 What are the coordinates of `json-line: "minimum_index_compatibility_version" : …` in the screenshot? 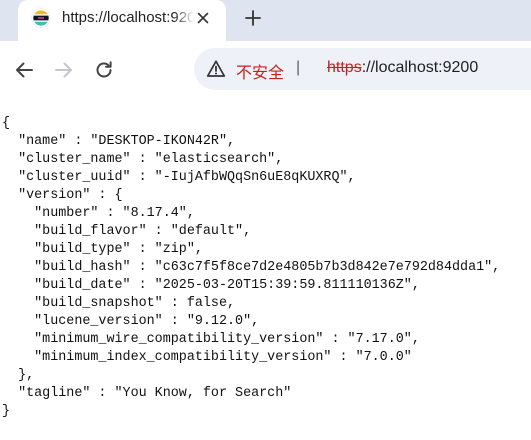 It's located at (207, 357).